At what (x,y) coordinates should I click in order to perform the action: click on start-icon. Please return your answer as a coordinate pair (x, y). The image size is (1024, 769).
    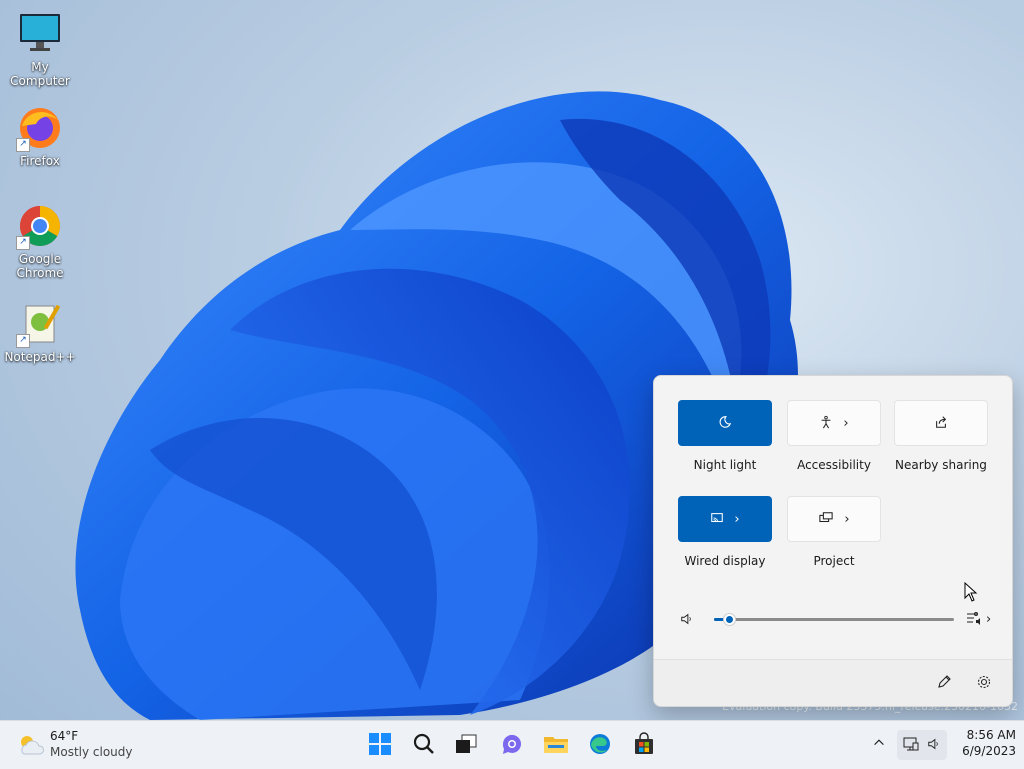
    Looking at the image, I should click on (380, 745).